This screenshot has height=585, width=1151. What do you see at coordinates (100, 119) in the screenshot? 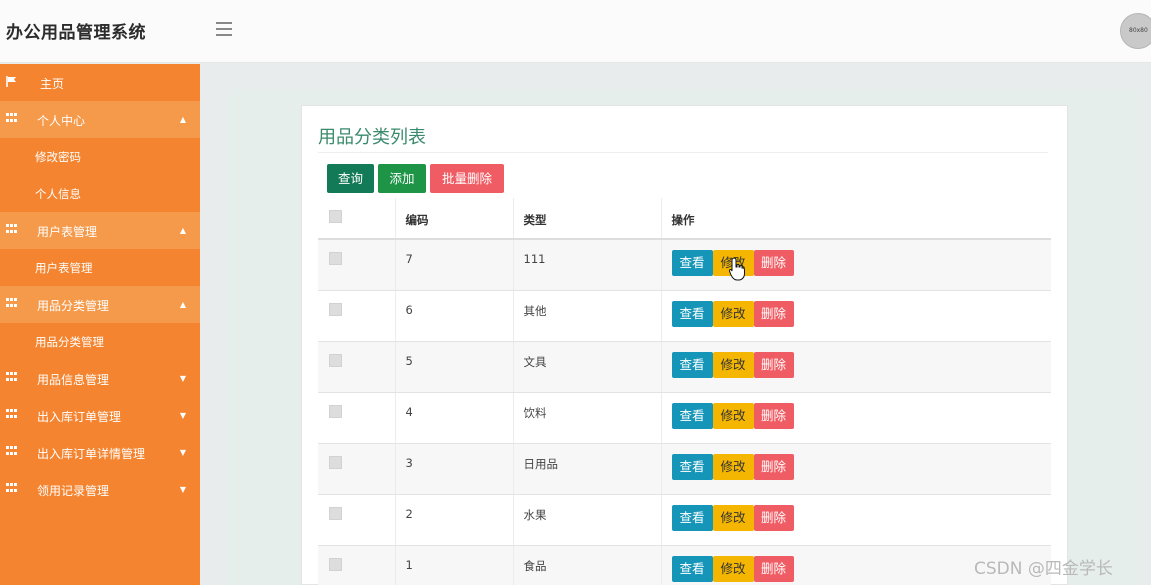
I see `sidebar-group-personal-center: 个人中心 ▲` at bounding box center [100, 119].